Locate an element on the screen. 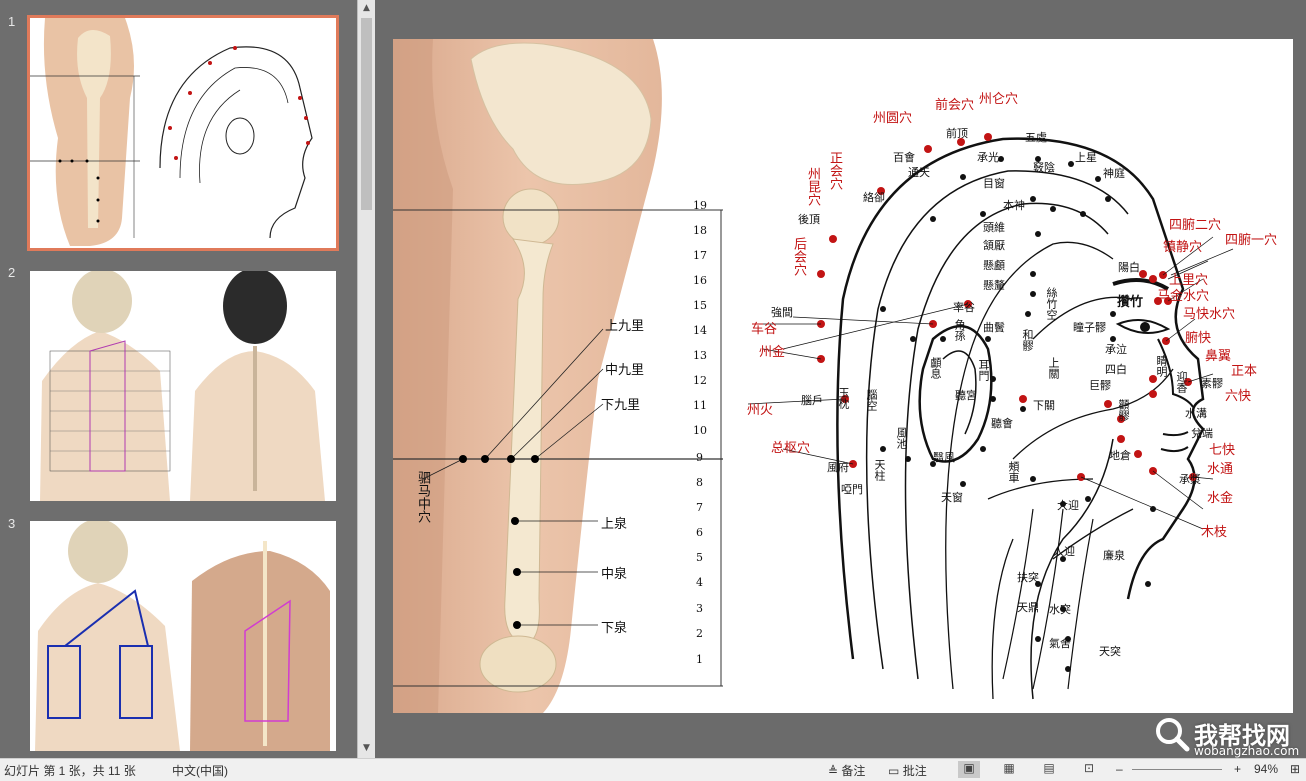 Image resolution: width=1306 pixels, height=781 pixels. point-shuijin: 水金 is located at coordinates (1220, 498).